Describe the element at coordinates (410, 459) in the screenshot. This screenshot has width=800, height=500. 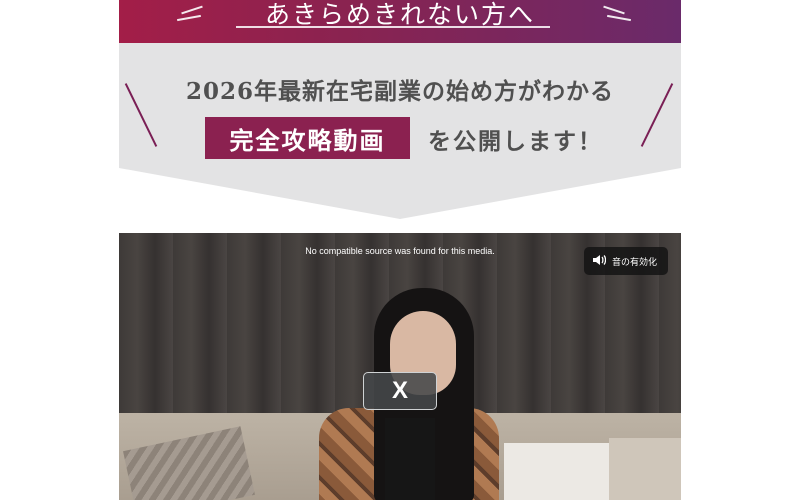
I see `video-person-top` at that location.